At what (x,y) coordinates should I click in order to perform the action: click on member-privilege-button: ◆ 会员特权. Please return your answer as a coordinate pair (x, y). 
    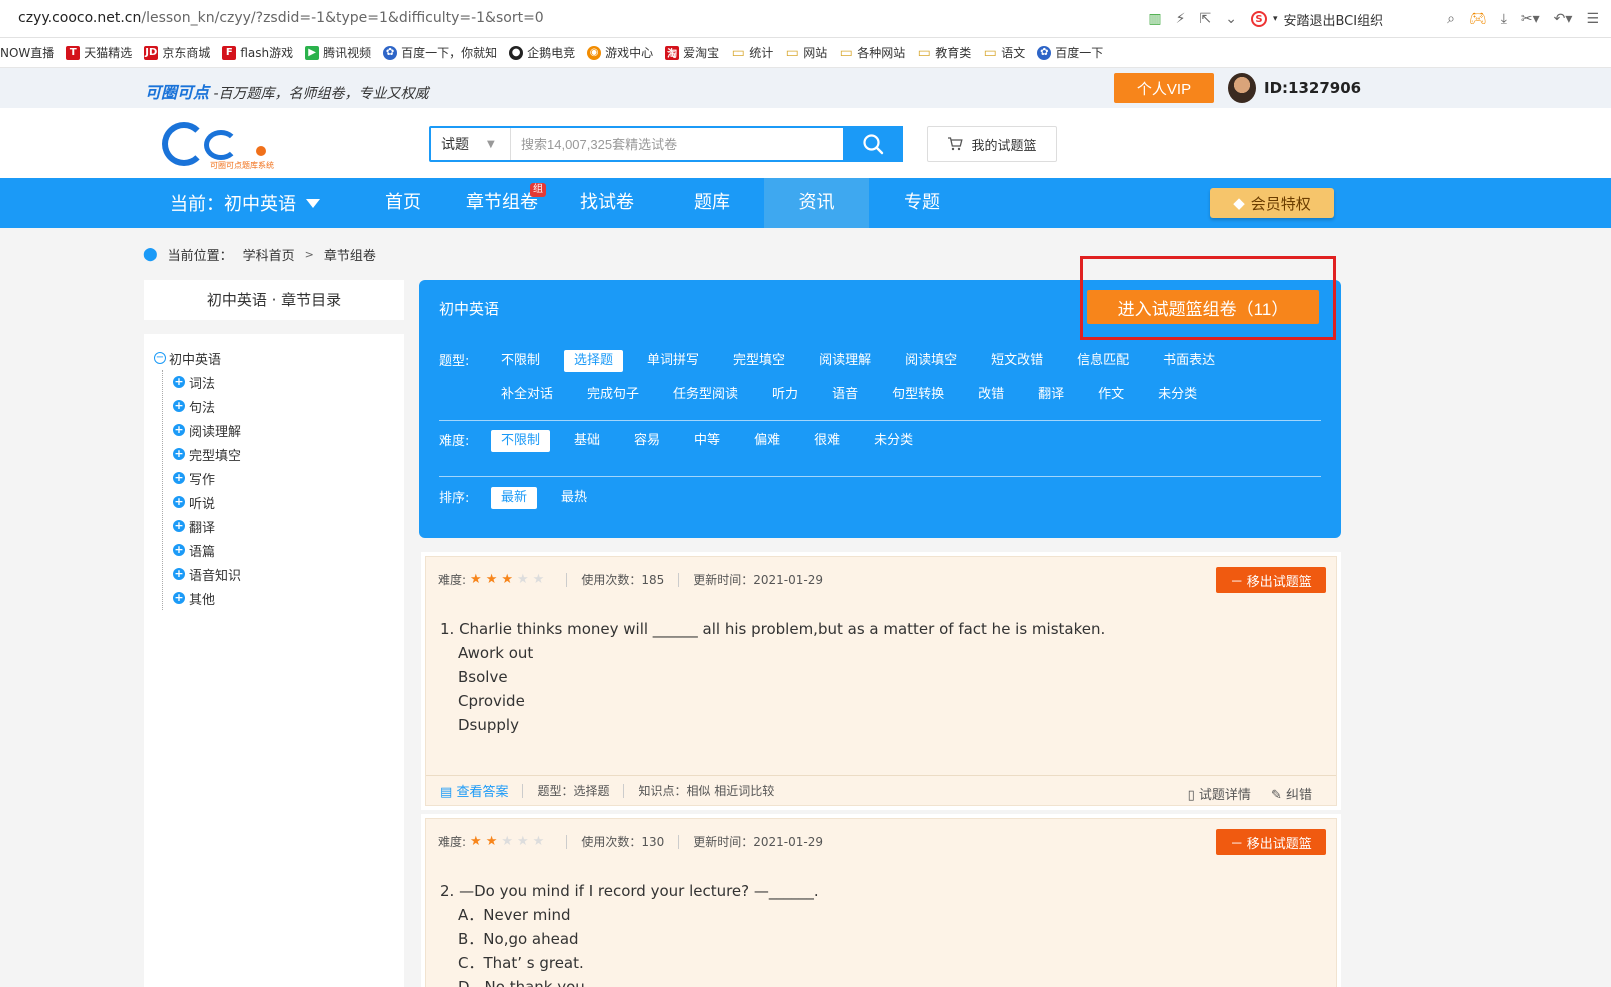
    Looking at the image, I should click on (1272, 203).